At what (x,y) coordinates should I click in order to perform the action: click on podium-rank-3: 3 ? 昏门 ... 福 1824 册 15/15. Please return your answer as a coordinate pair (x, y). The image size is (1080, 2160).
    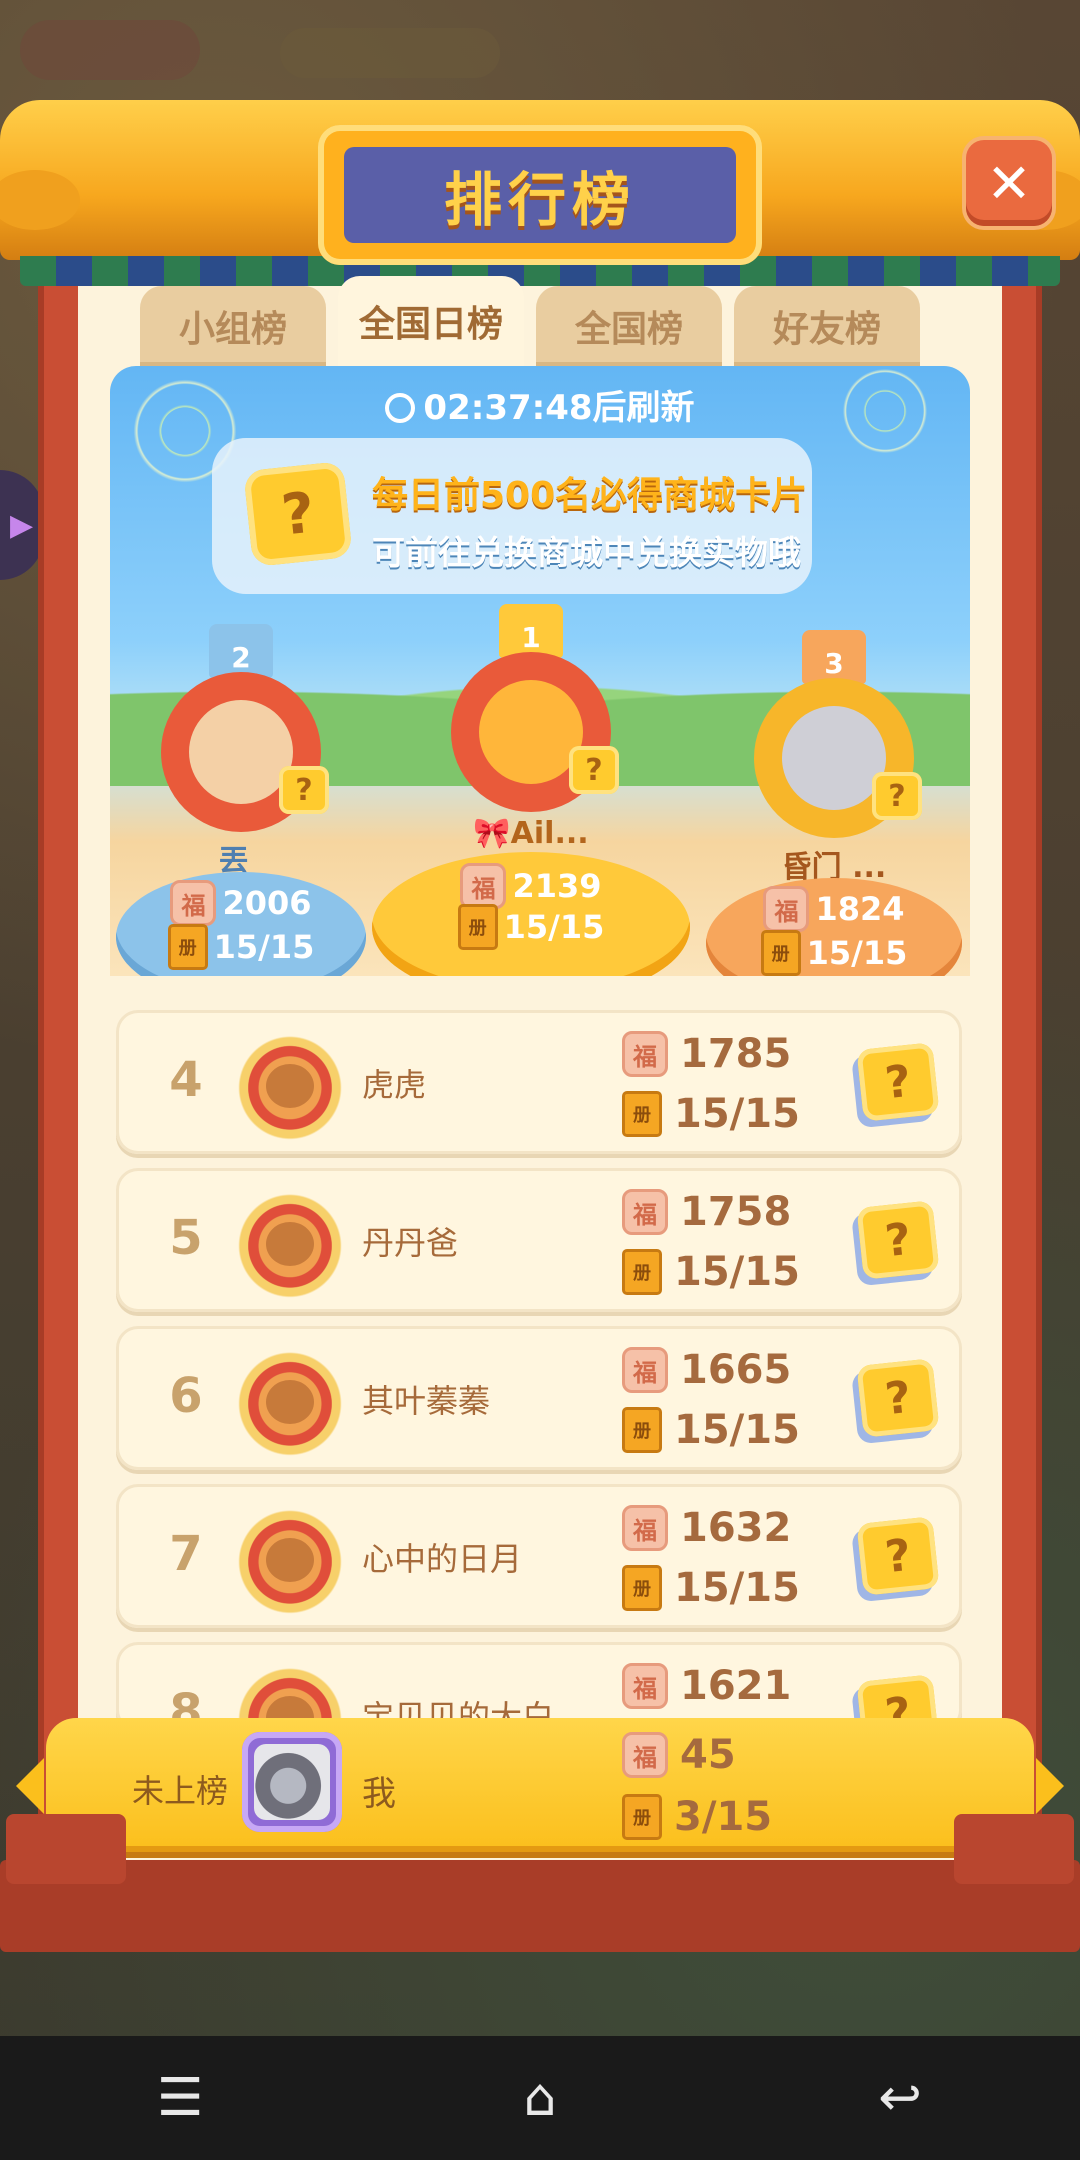
    Looking at the image, I should click on (834, 803).